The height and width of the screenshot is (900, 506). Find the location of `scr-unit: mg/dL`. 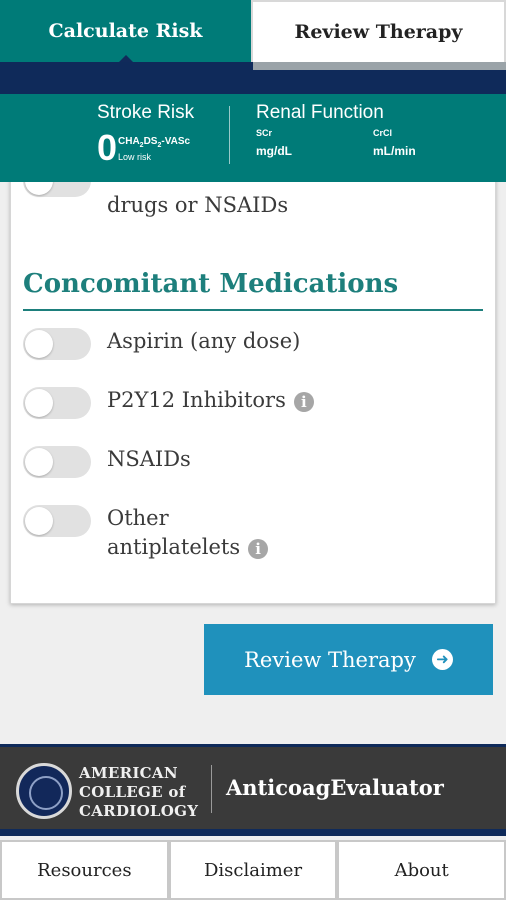

scr-unit: mg/dL is located at coordinates (274, 151).